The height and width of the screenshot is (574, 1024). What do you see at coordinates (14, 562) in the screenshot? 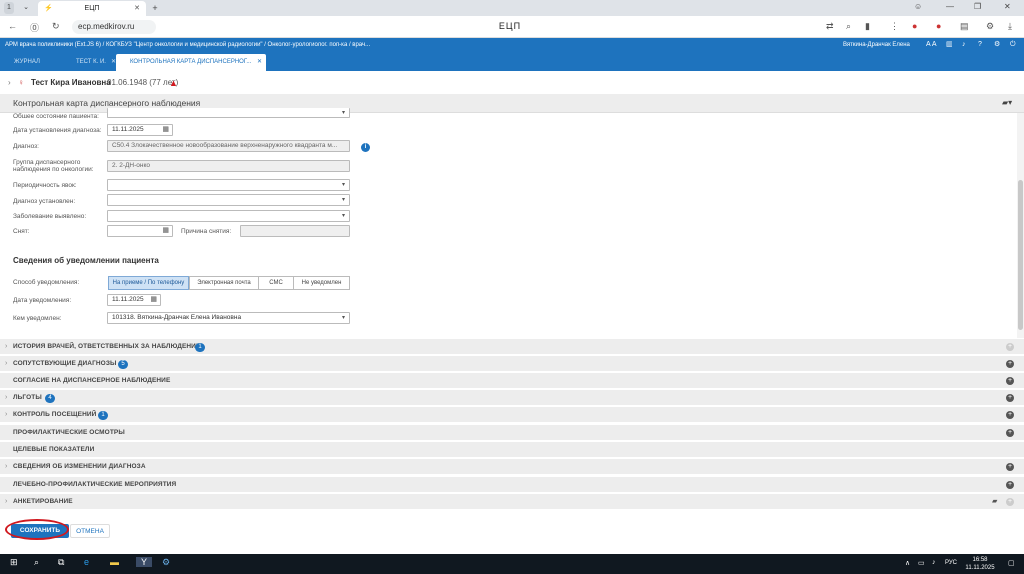
I see `start-icon: ⊞` at bounding box center [14, 562].